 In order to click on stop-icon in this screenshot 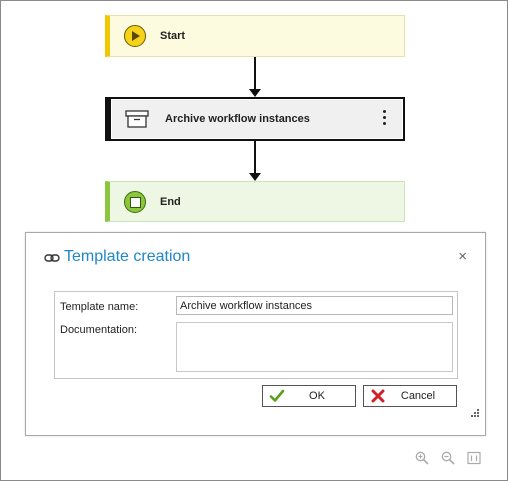, I will do `click(135, 201)`.